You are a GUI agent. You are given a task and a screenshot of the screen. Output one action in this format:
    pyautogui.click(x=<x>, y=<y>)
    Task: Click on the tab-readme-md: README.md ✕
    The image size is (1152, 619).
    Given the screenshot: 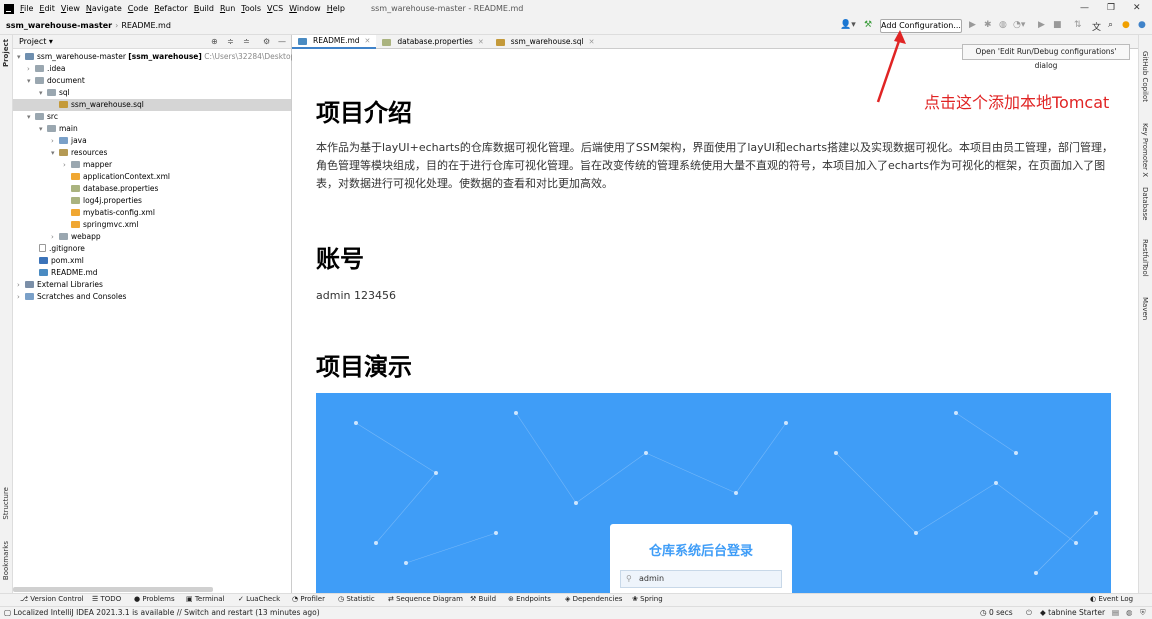 What is the action you would take?
    pyautogui.click(x=334, y=41)
    